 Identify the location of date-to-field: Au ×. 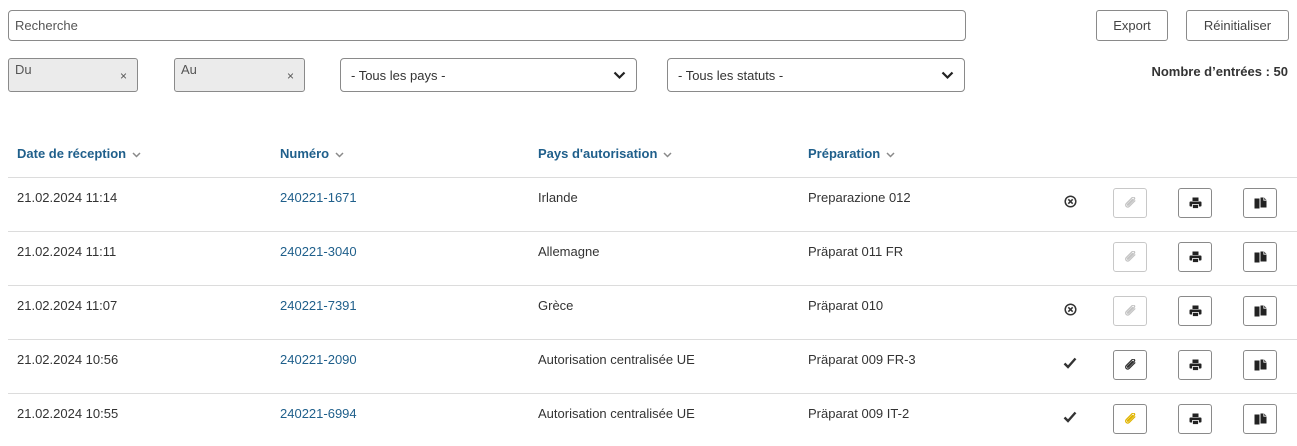
(239, 75).